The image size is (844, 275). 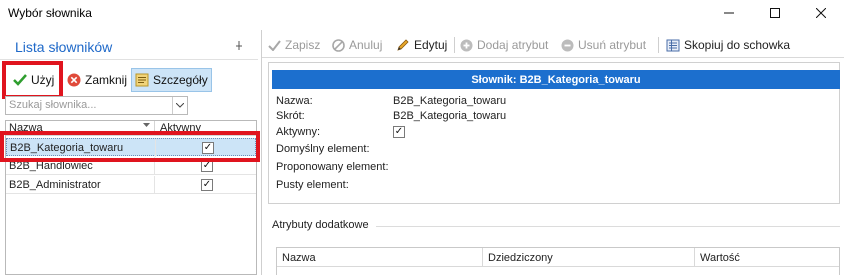 What do you see at coordinates (431, 45) in the screenshot?
I see `edit-button-label: Edytuj` at bounding box center [431, 45].